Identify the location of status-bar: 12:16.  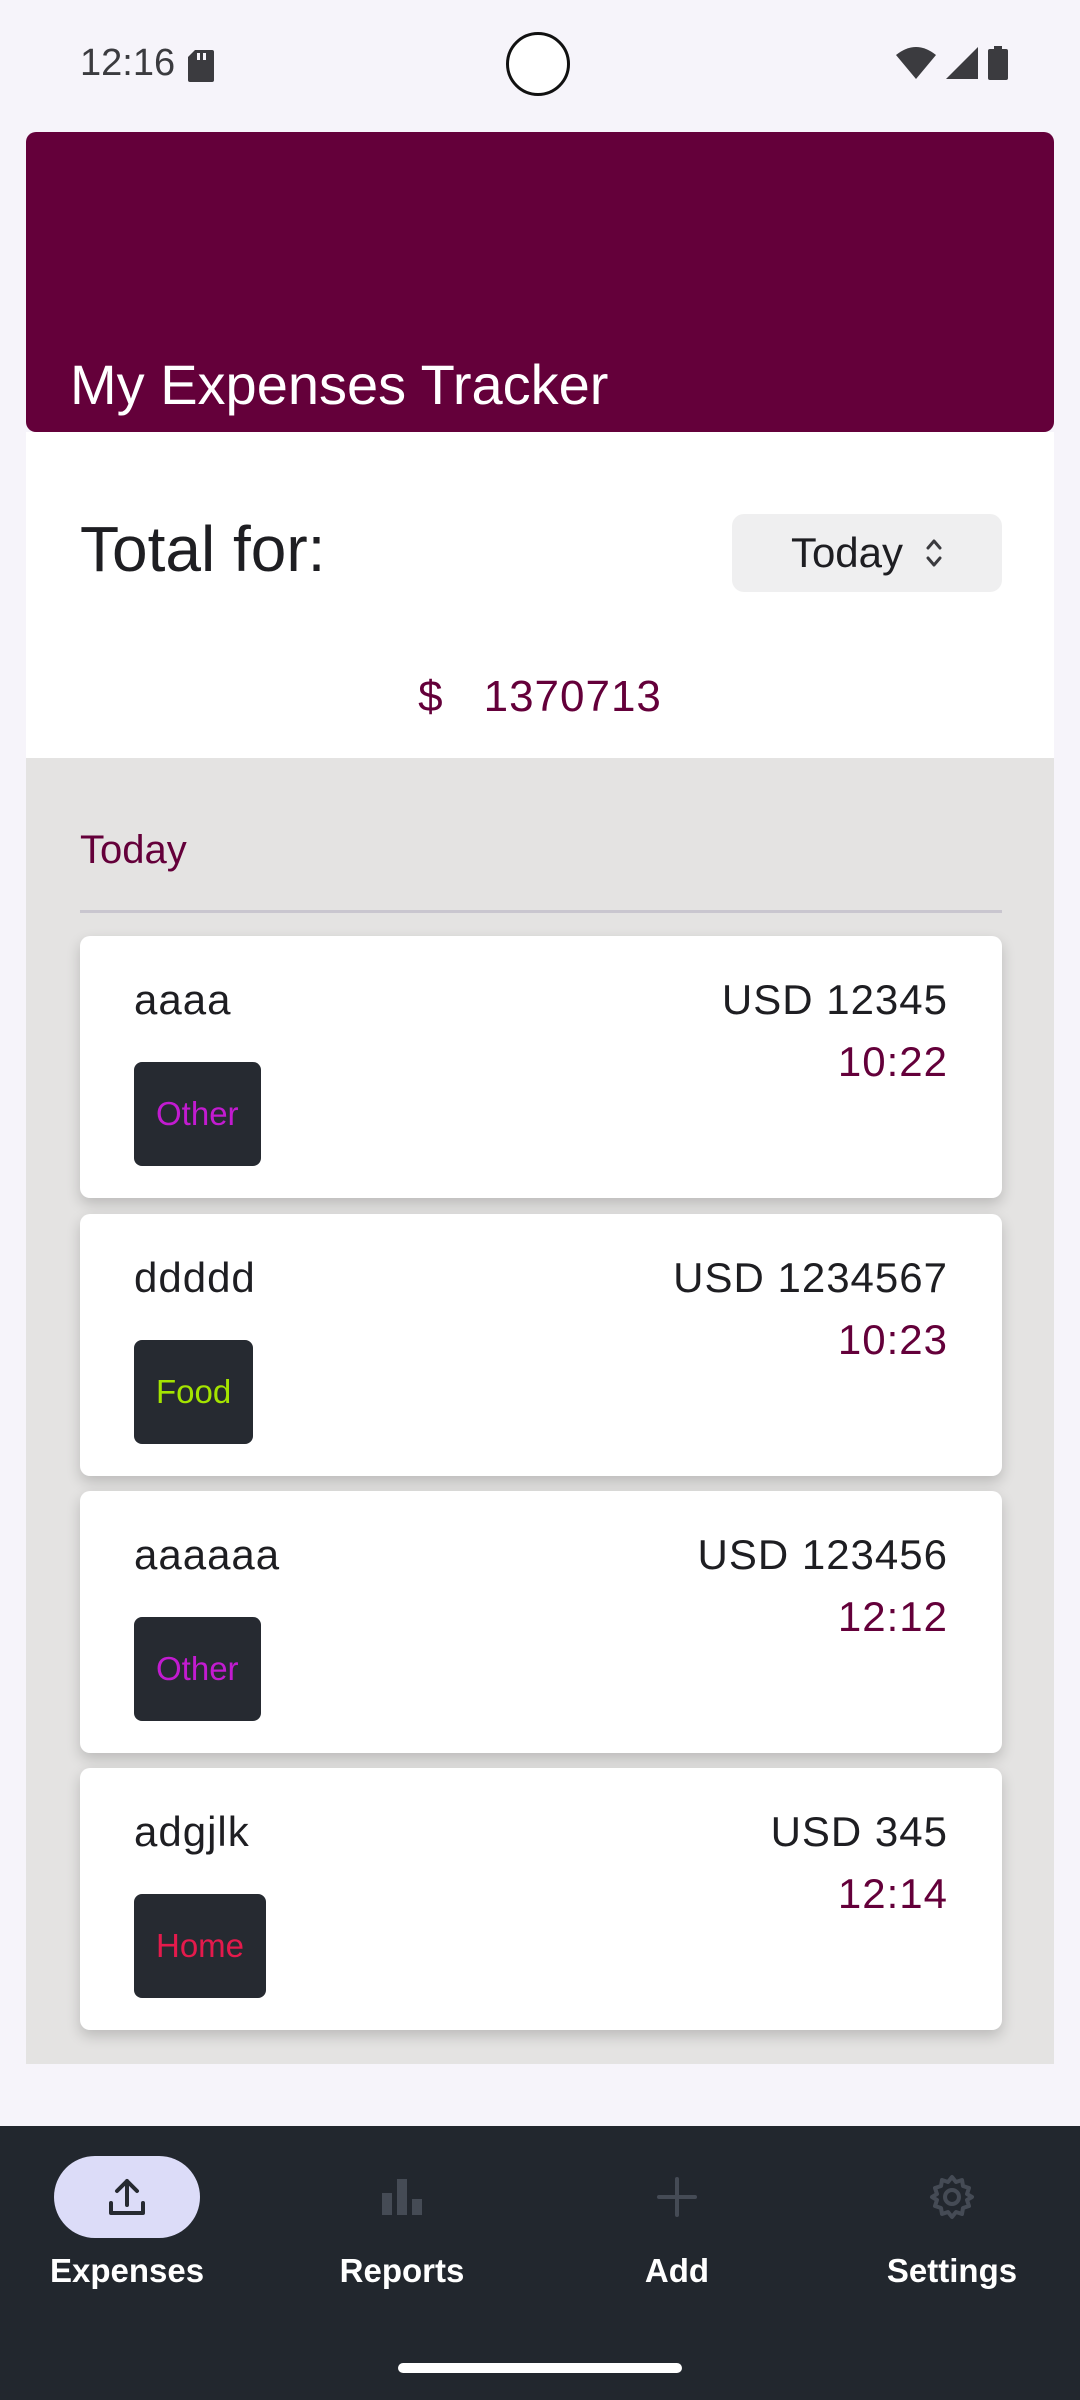
(540, 66).